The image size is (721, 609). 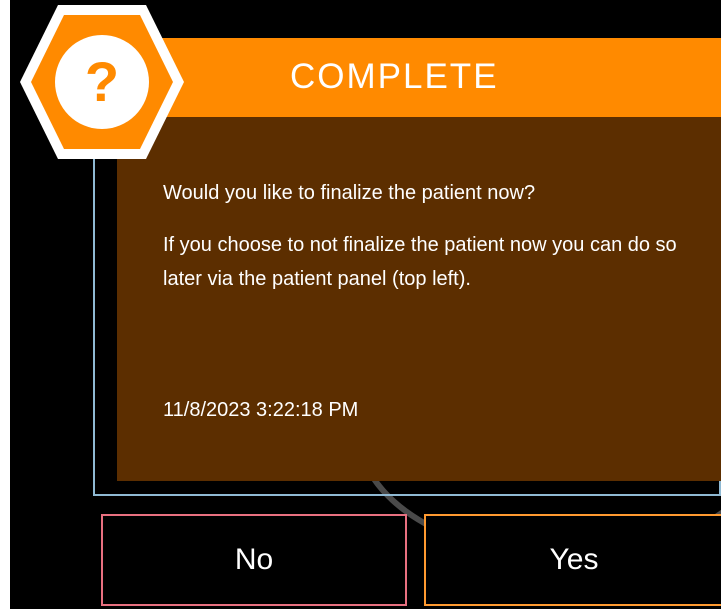 I want to click on timestamp: 11/8/2023 3:22:18 PM, so click(x=261, y=410).